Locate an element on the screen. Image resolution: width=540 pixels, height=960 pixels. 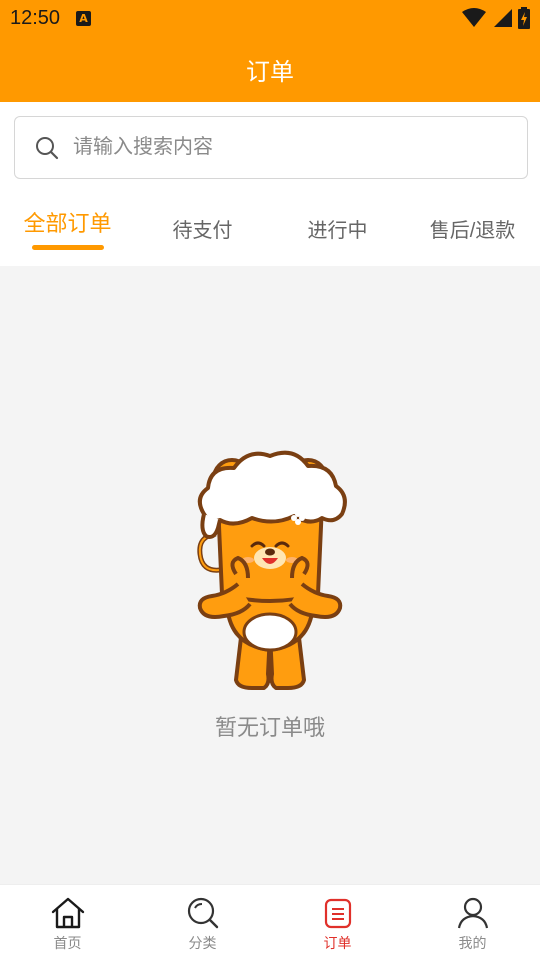
tab-label: 进行中 is located at coordinates (337, 231).